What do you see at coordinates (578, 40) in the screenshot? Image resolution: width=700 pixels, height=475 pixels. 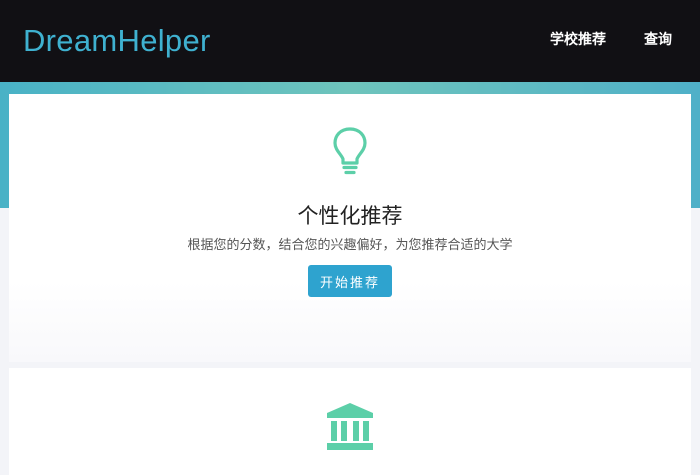 I see `nav-link-school-recommend: 学校推荐` at bounding box center [578, 40].